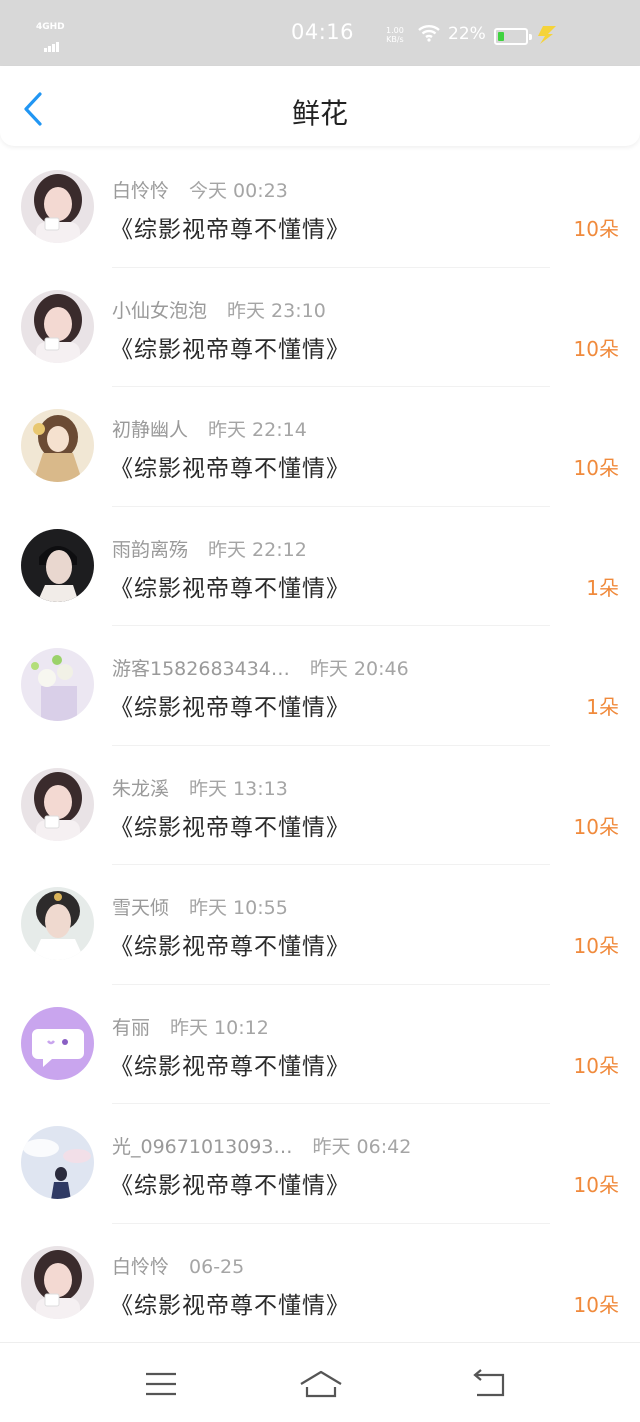 The height and width of the screenshot is (1422, 640). Describe the element at coordinates (320, 1044) in the screenshot. I see `list-item: 有丽 昨天 10:12 《综影视帝尊不懂情》 10朵` at that location.